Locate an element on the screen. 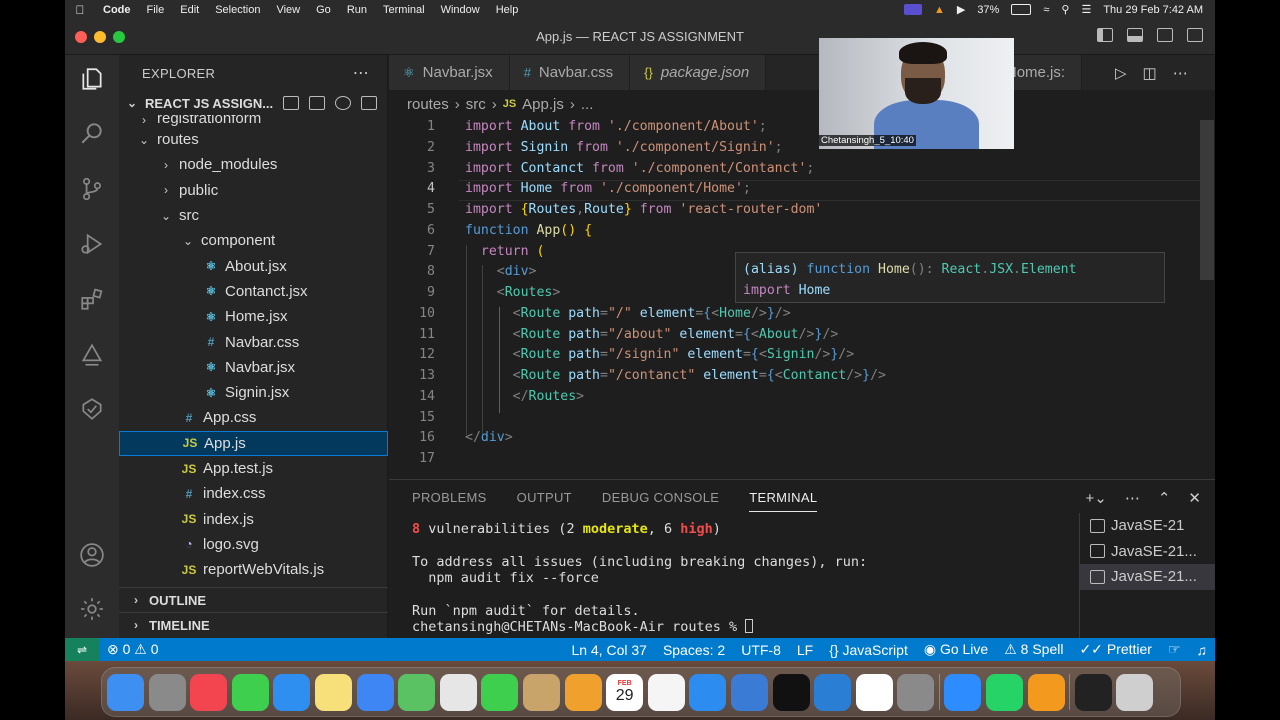 The width and height of the screenshot is (1280, 720). calendar-icon: FEB 29 is located at coordinates (625, 692).